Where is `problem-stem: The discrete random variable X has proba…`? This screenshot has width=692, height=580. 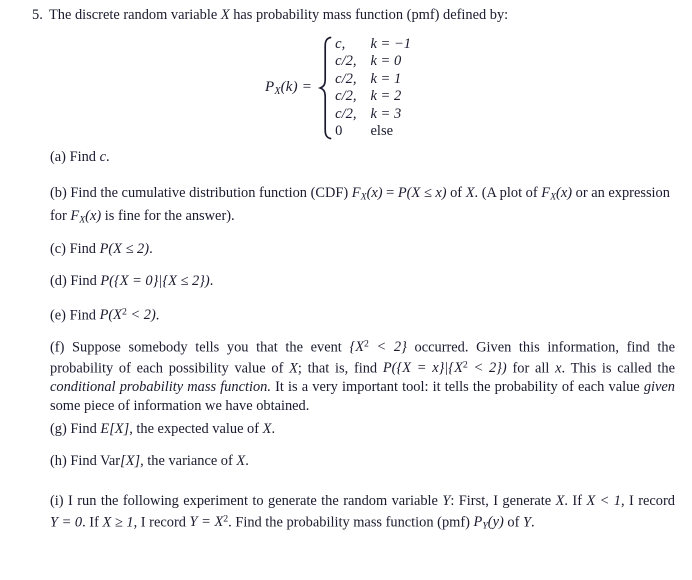
problem-stem: The discrete random variable X has proba… is located at coordinates (278, 15).